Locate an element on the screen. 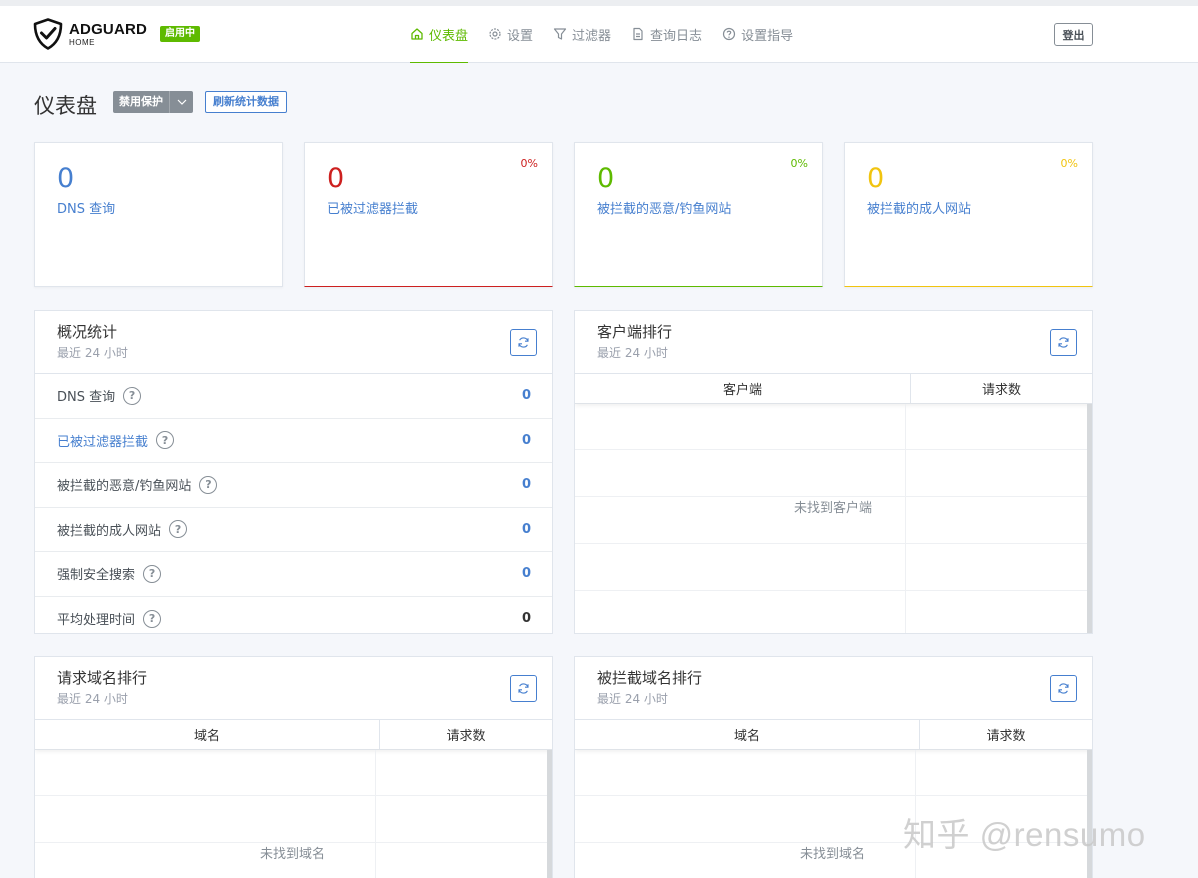 The image size is (1198, 878). filter-icon is located at coordinates (560, 34).